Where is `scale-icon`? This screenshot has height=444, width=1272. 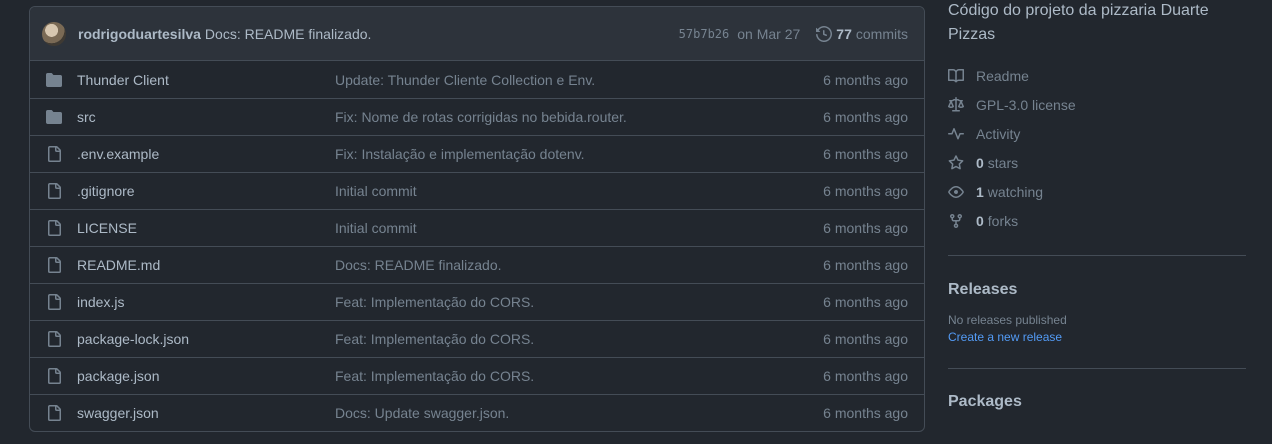 scale-icon is located at coordinates (956, 103).